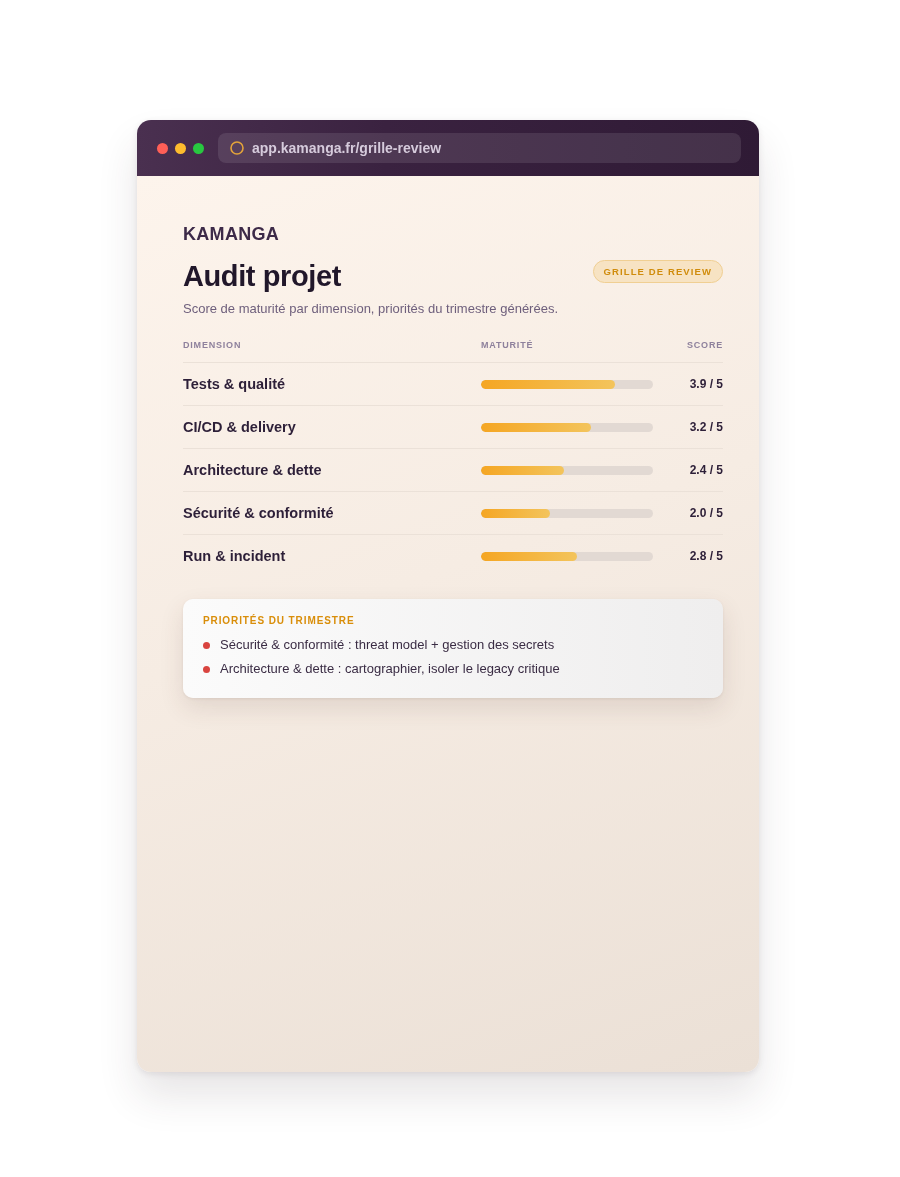  Describe the element at coordinates (706, 384) in the screenshot. I see `score-value: 3.9 / 5` at that location.